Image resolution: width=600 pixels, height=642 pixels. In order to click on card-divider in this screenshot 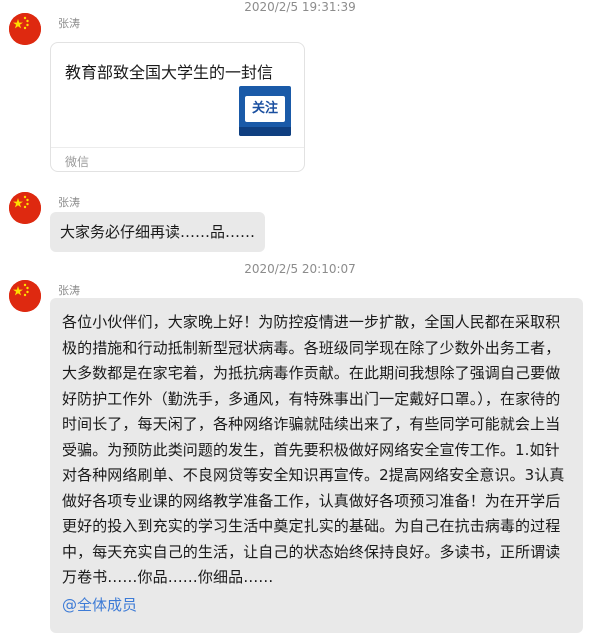, I will do `click(177, 147)`.